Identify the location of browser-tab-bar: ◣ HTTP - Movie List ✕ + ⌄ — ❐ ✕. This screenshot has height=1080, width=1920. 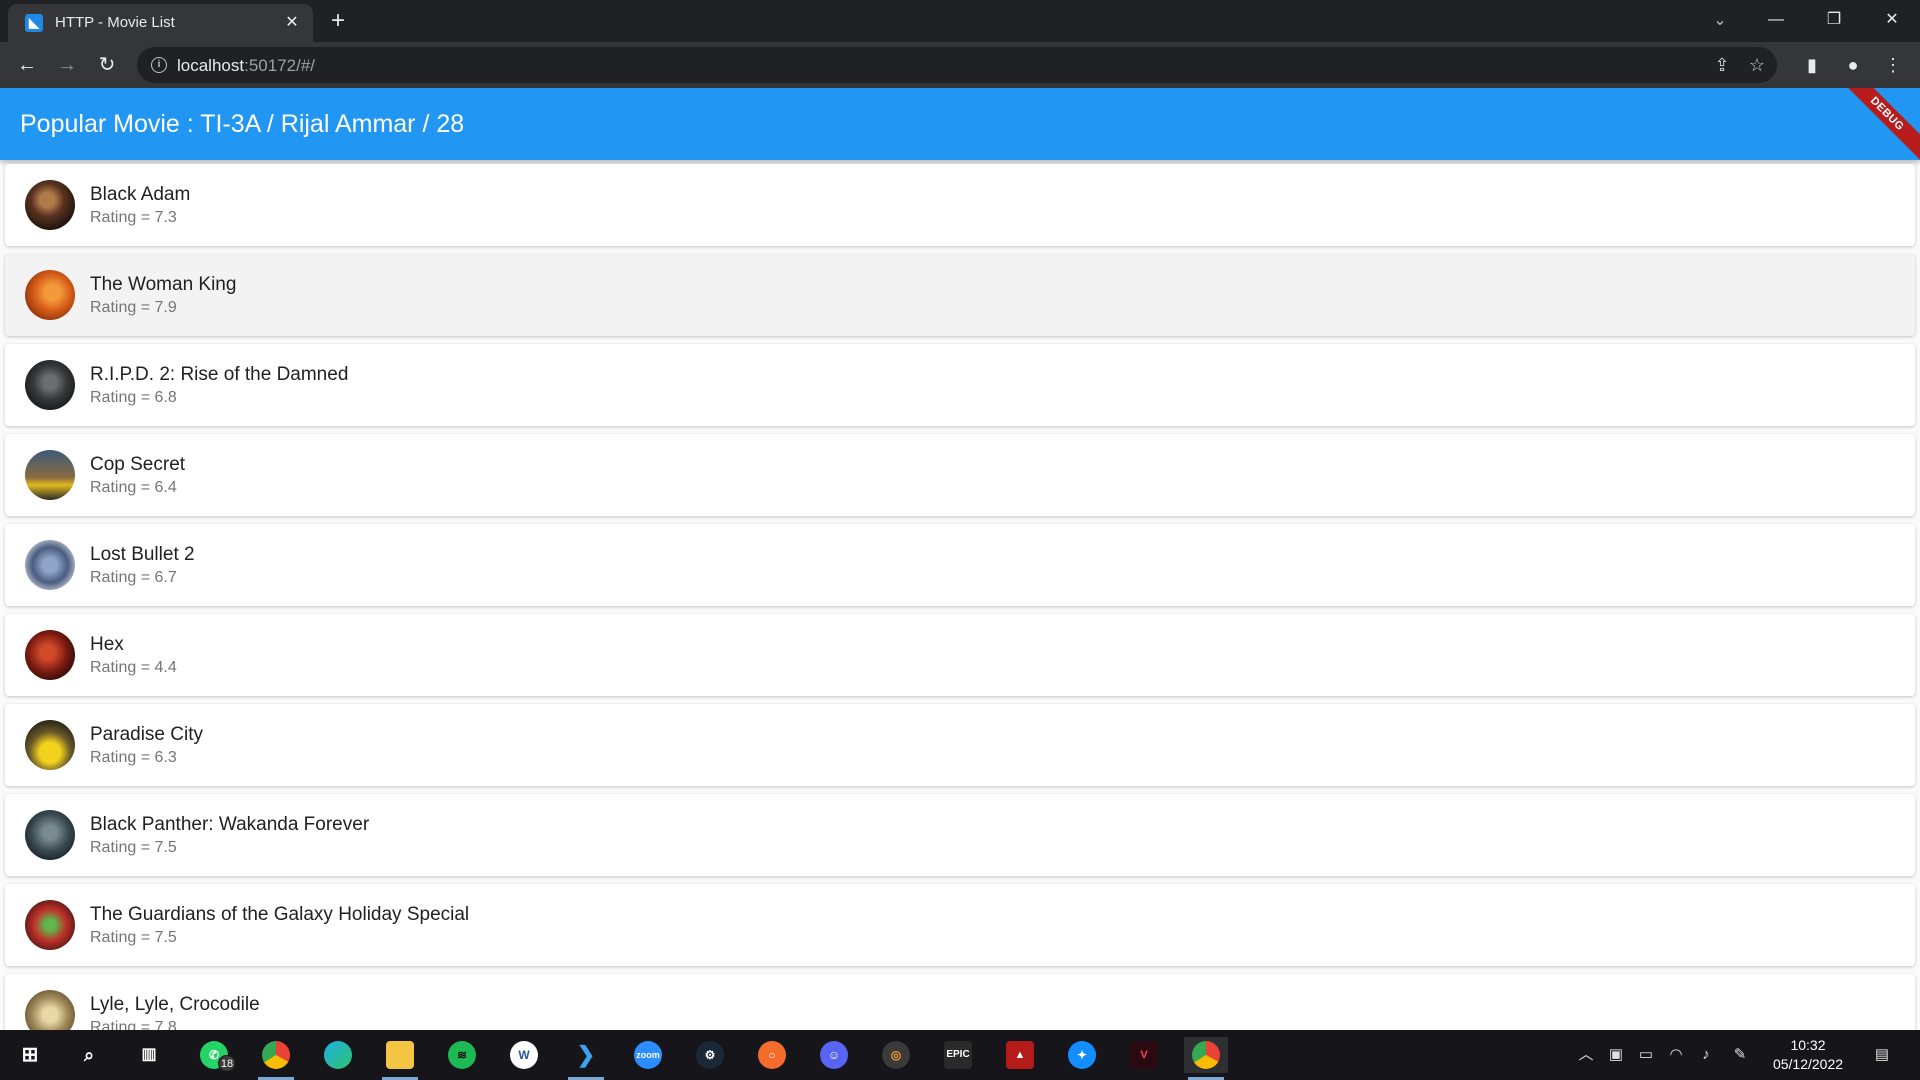
(960, 21).